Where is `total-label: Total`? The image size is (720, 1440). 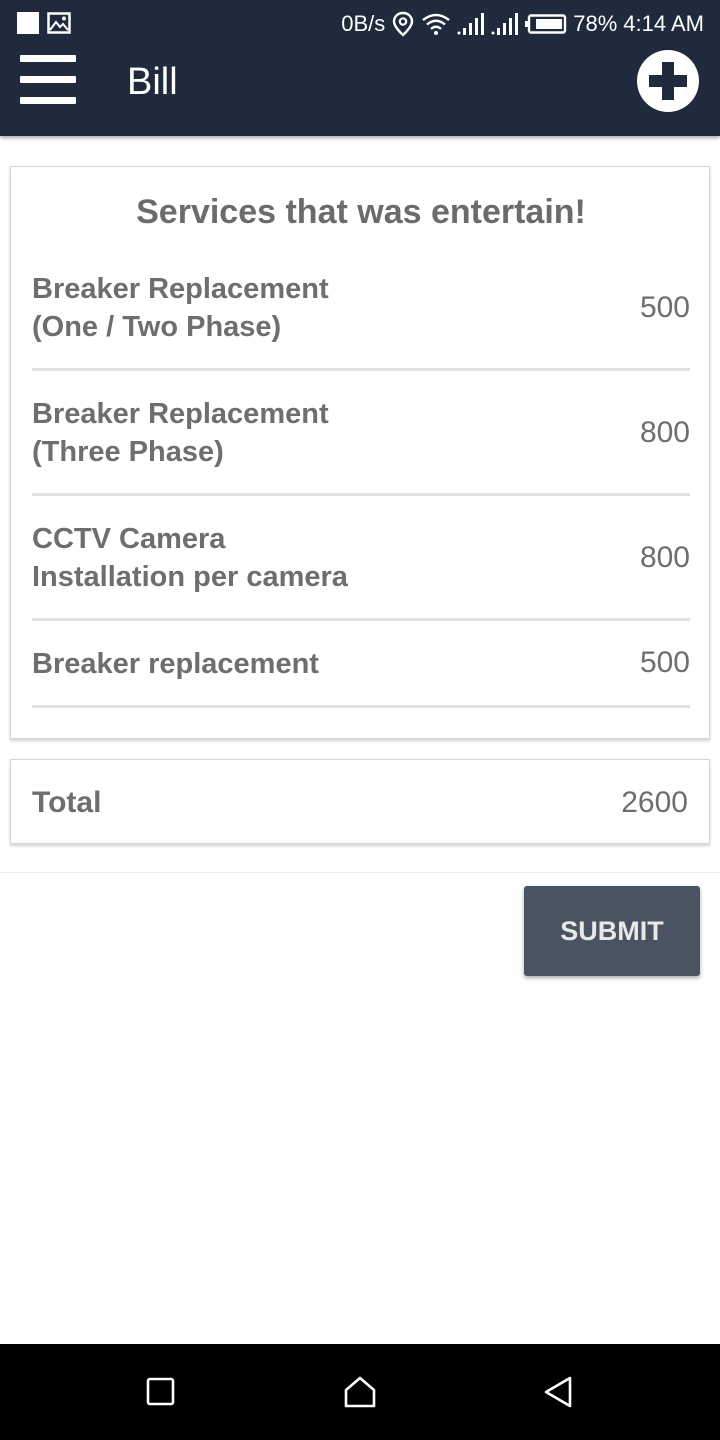
total-label: Total is located at coordinates (67, 802).